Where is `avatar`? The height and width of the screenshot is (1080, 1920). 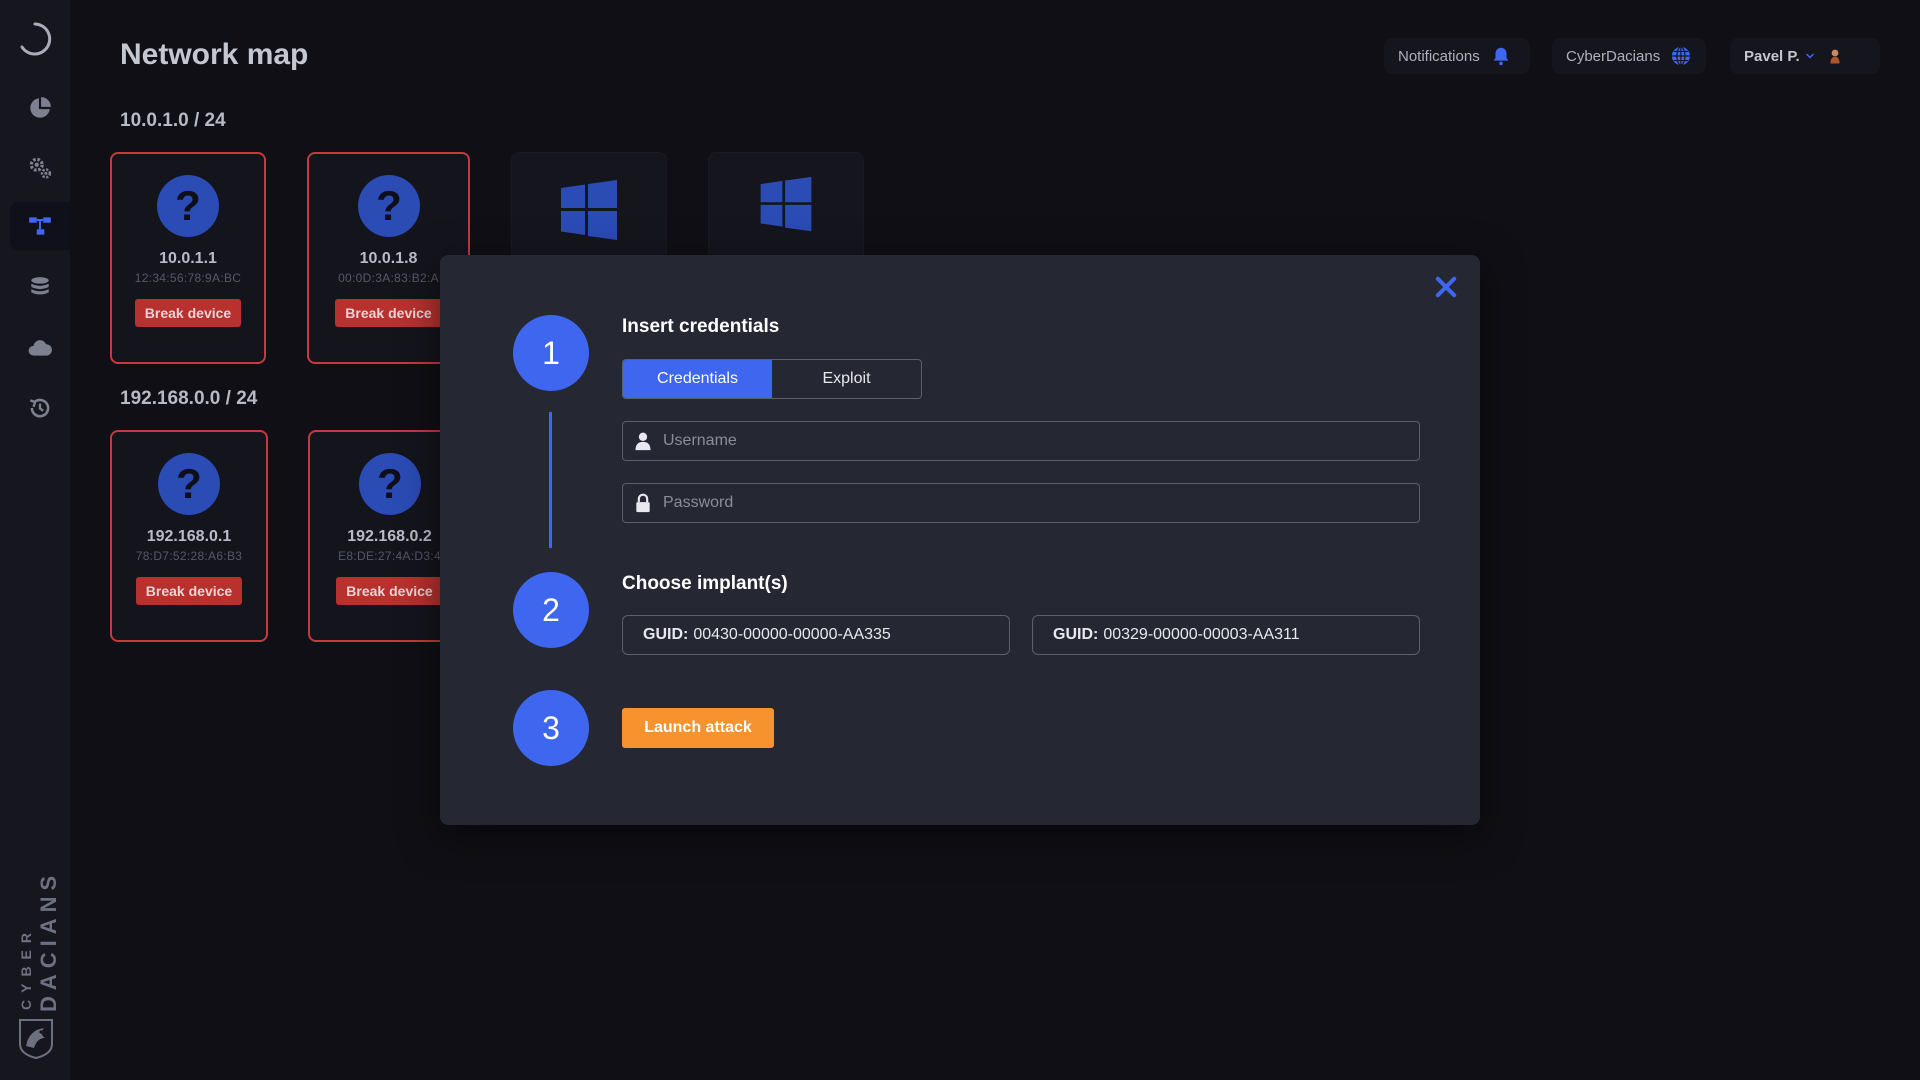 avatar is located at coordinates (1835, 56).